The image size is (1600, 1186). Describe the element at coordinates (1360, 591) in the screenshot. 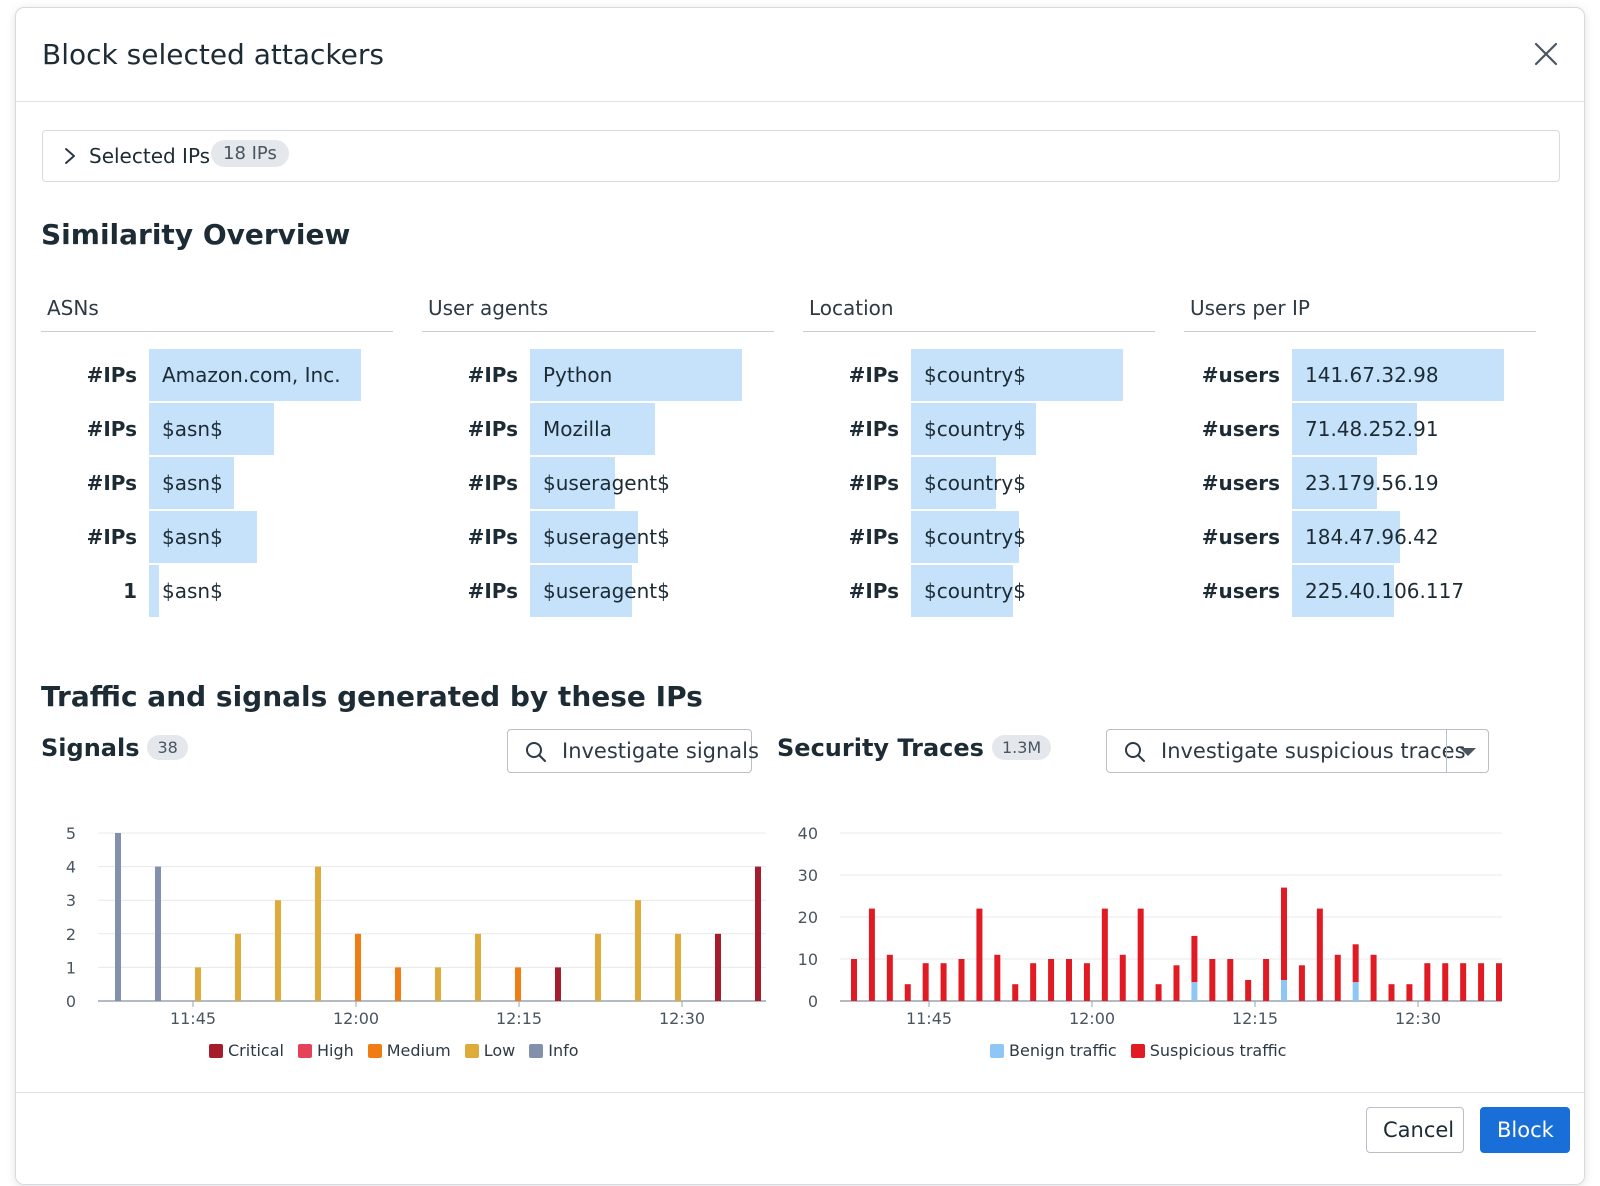

I see `similarity-bar-row: #users 225.40.106.117` at that location.